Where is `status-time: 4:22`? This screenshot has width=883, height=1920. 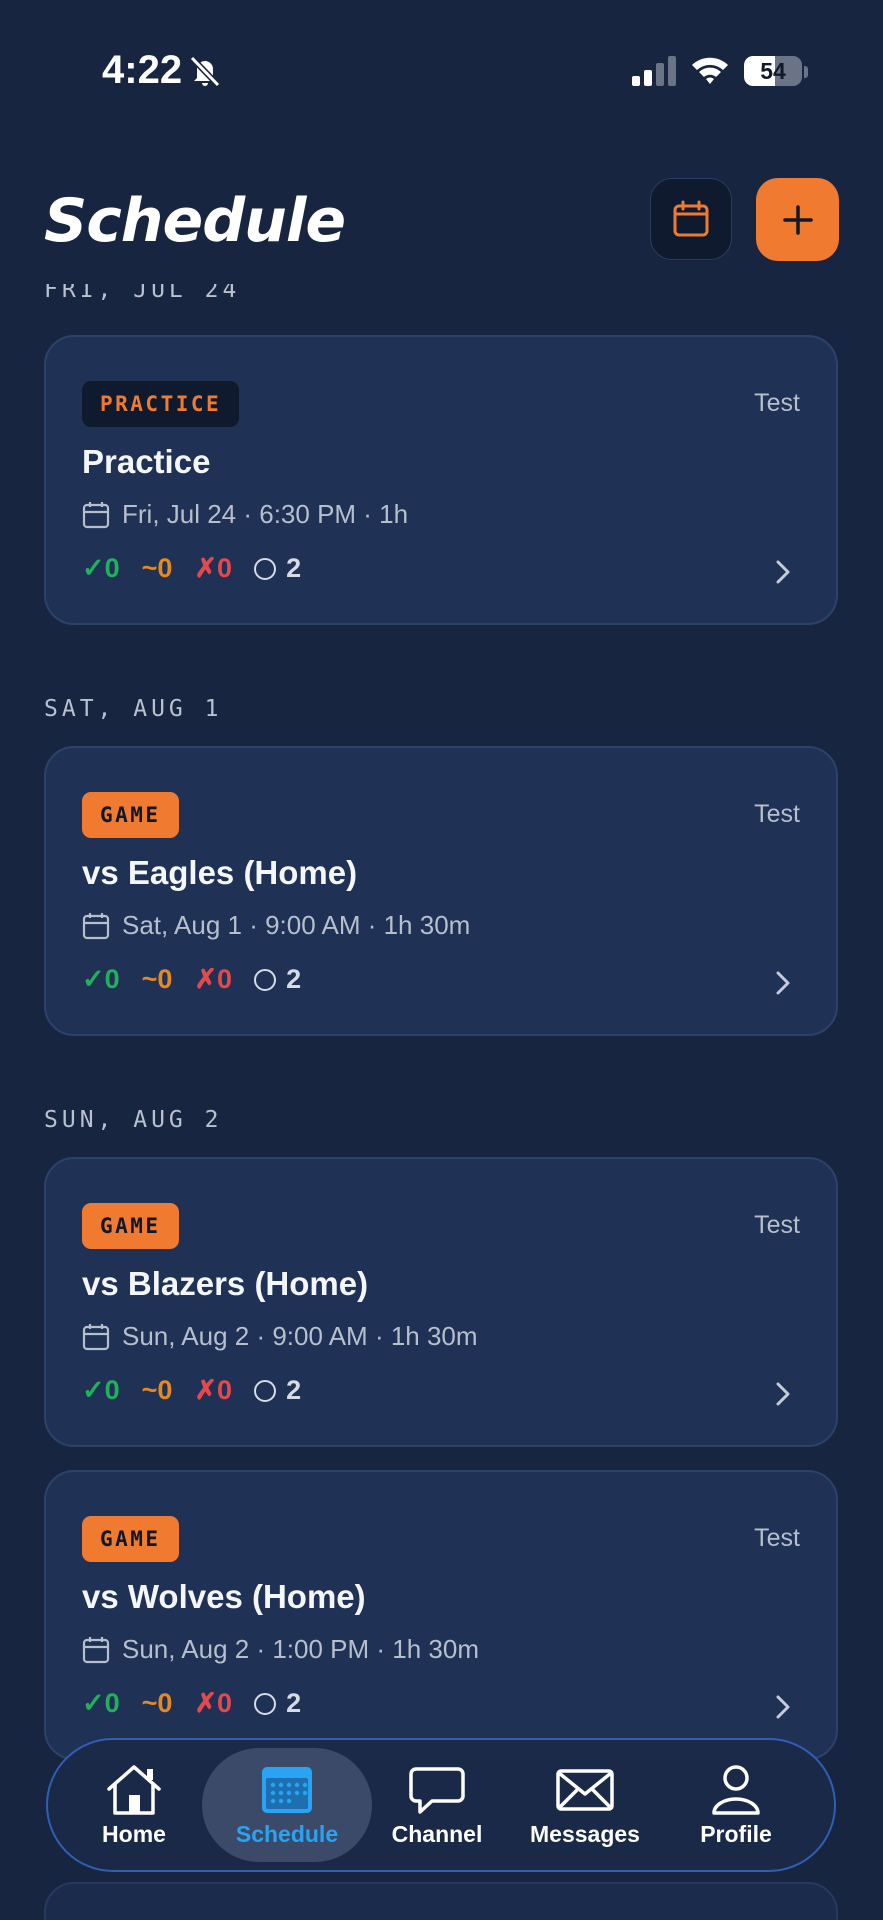
status-time: 4:22 is located at coordinates (142, 70).